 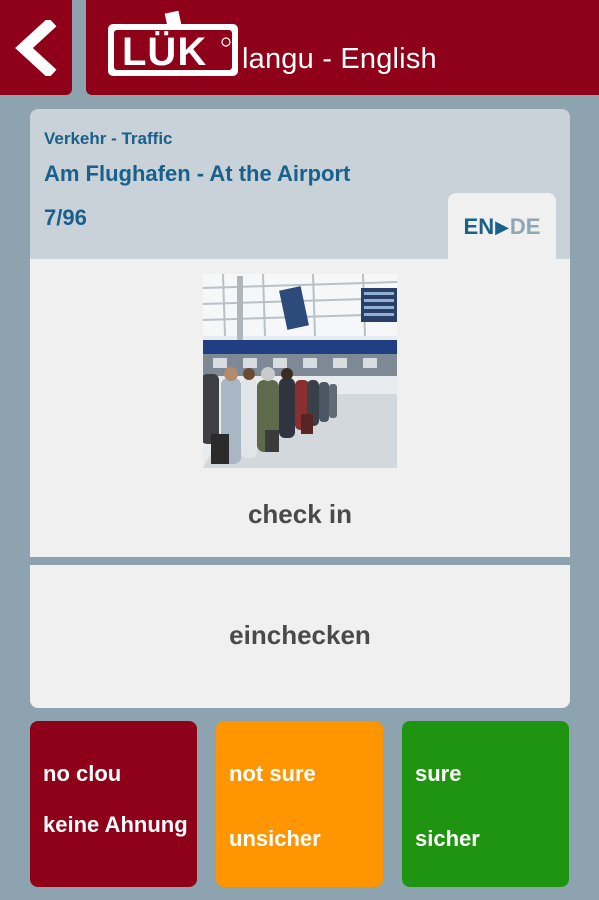 What do you see at coordinates (115, 824) in the screenshot?
I see `keine-ahnung-label: keine Ahnung` at bounding box center [115, 824].